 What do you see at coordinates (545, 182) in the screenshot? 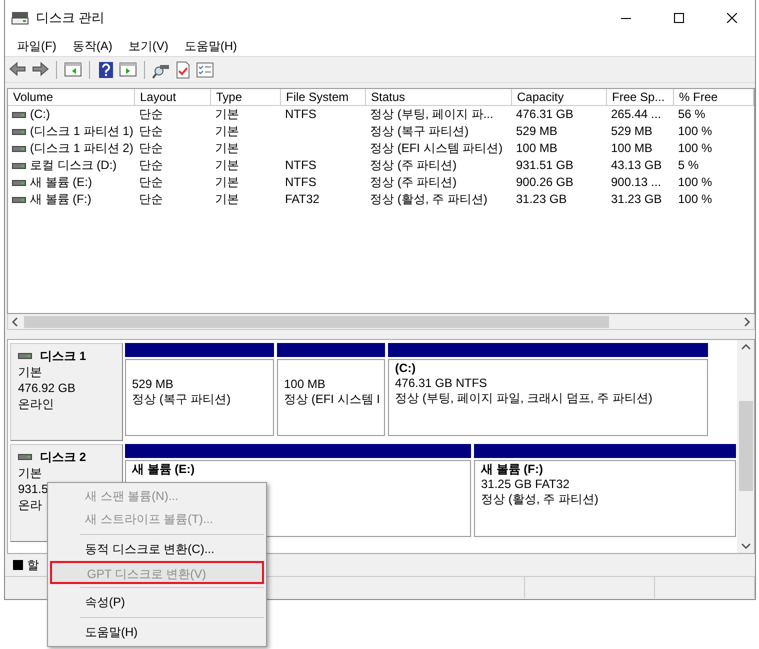
I see `table-cell: 900.26 GB` at bounding box center [545, 182].